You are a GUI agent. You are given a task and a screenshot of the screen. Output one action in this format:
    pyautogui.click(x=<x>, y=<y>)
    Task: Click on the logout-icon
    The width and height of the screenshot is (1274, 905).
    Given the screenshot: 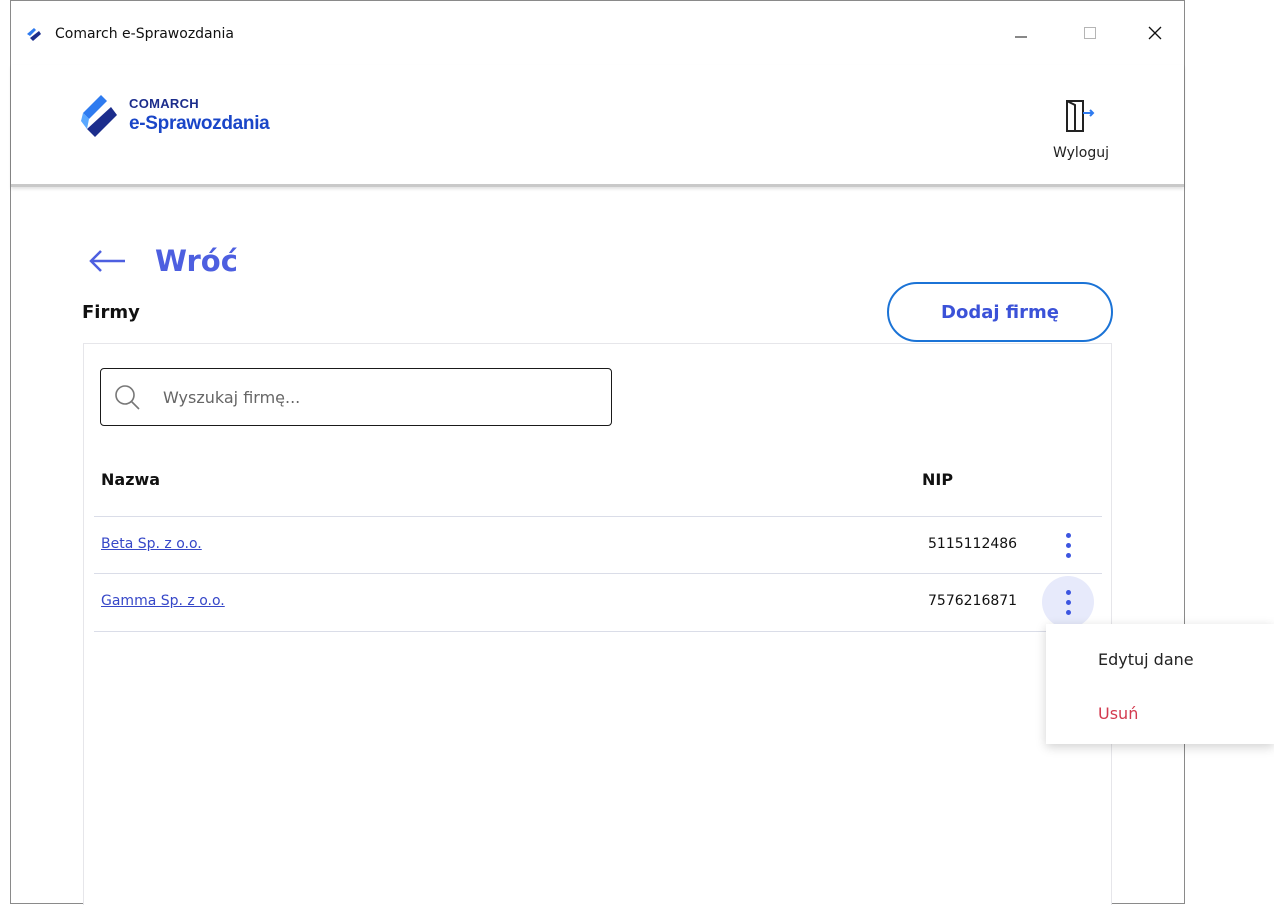 What is the action you would take?
    pyautogui.click(x=1080, y=116)
    